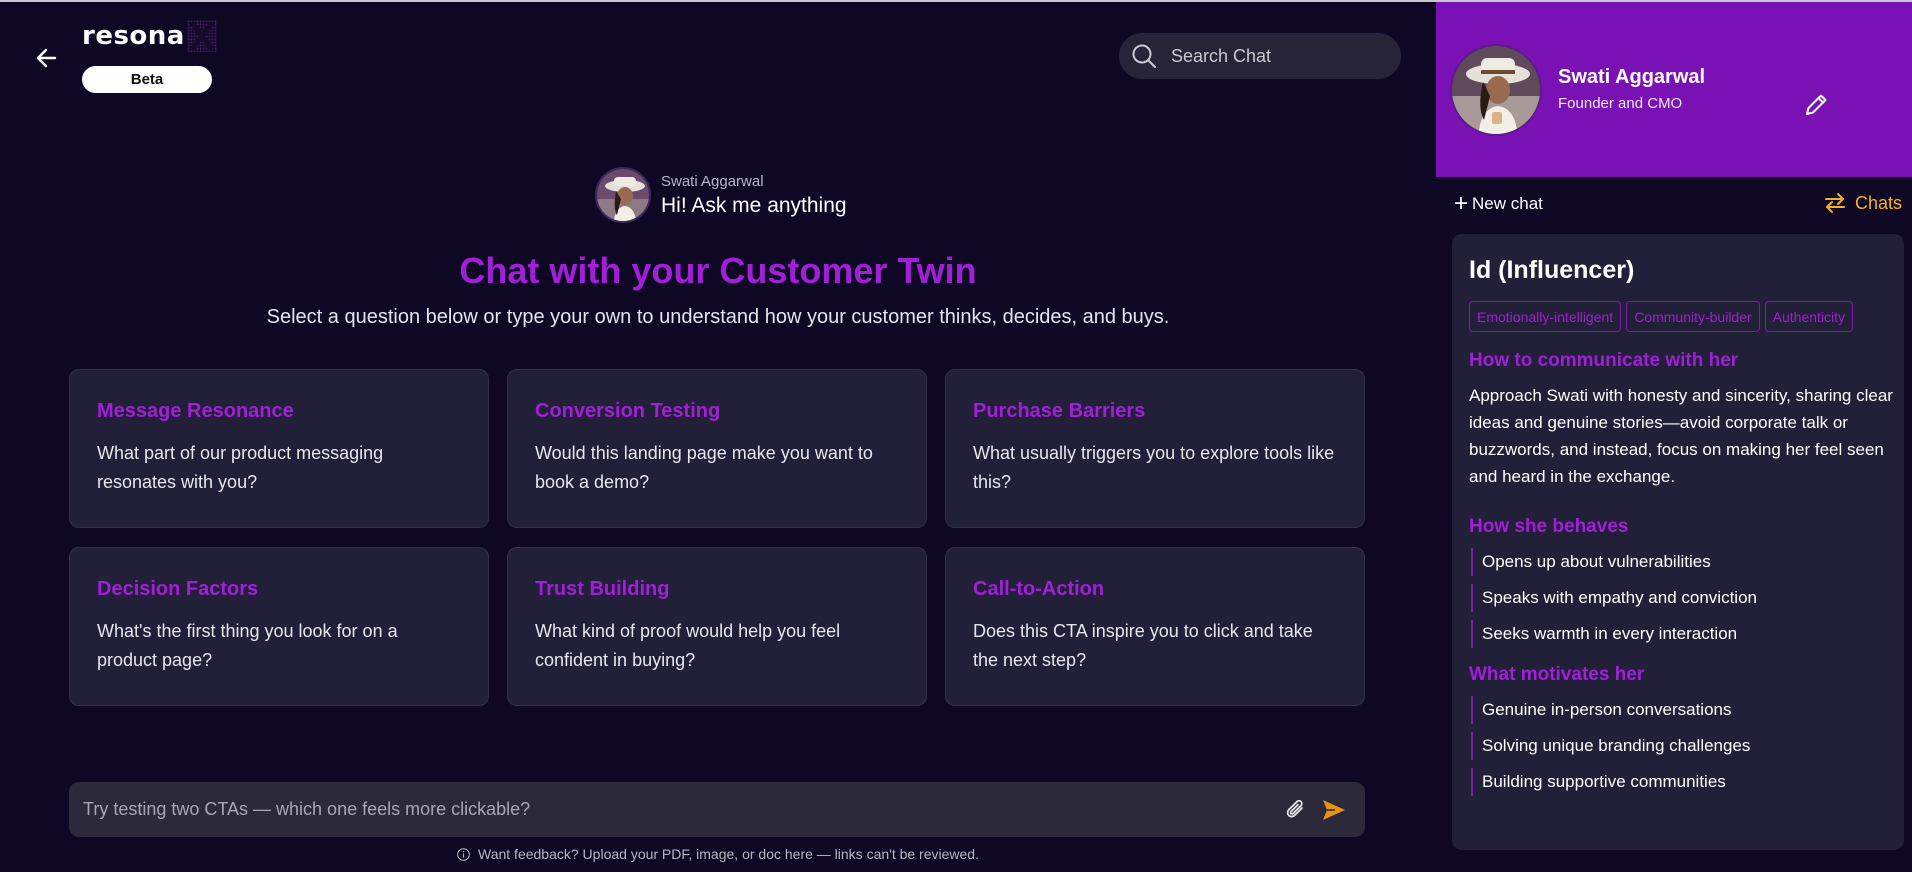  I want to click on profile-avatar, so click(1496, 90).